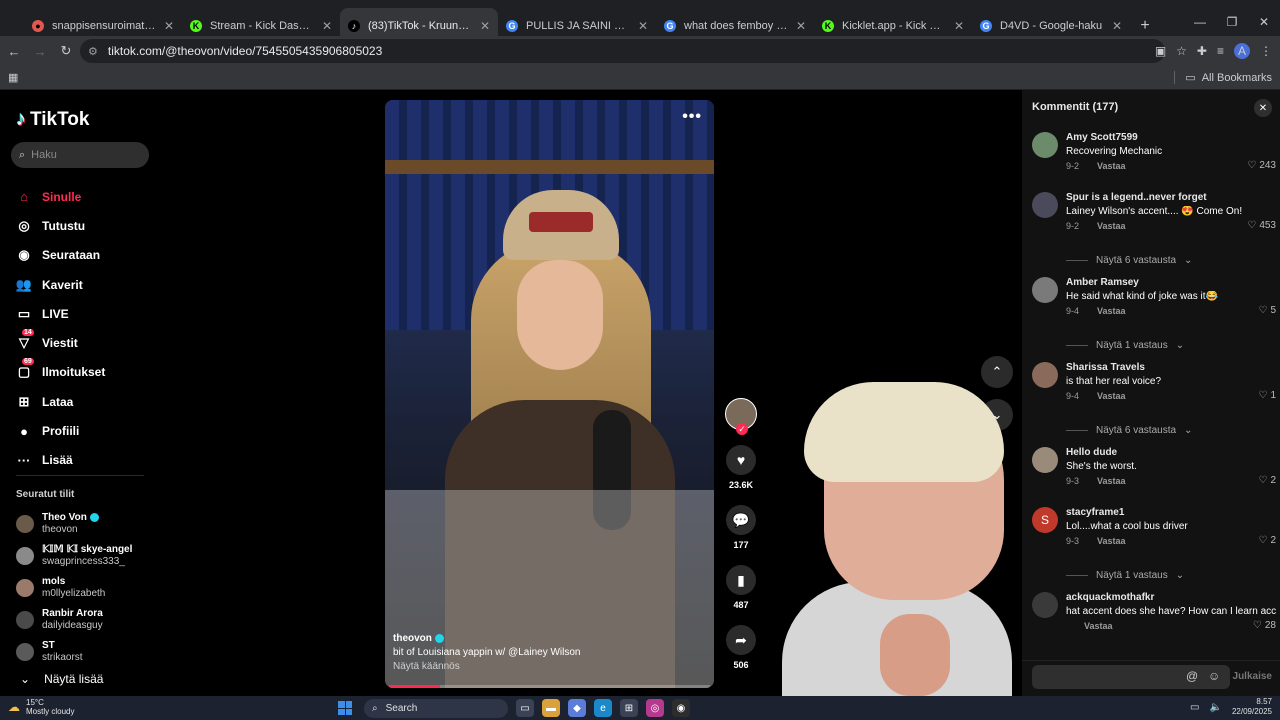 Image resolution: width=1280 pixels, height=720 pixels. I want to click on avatar: S, so click(1045, 520).